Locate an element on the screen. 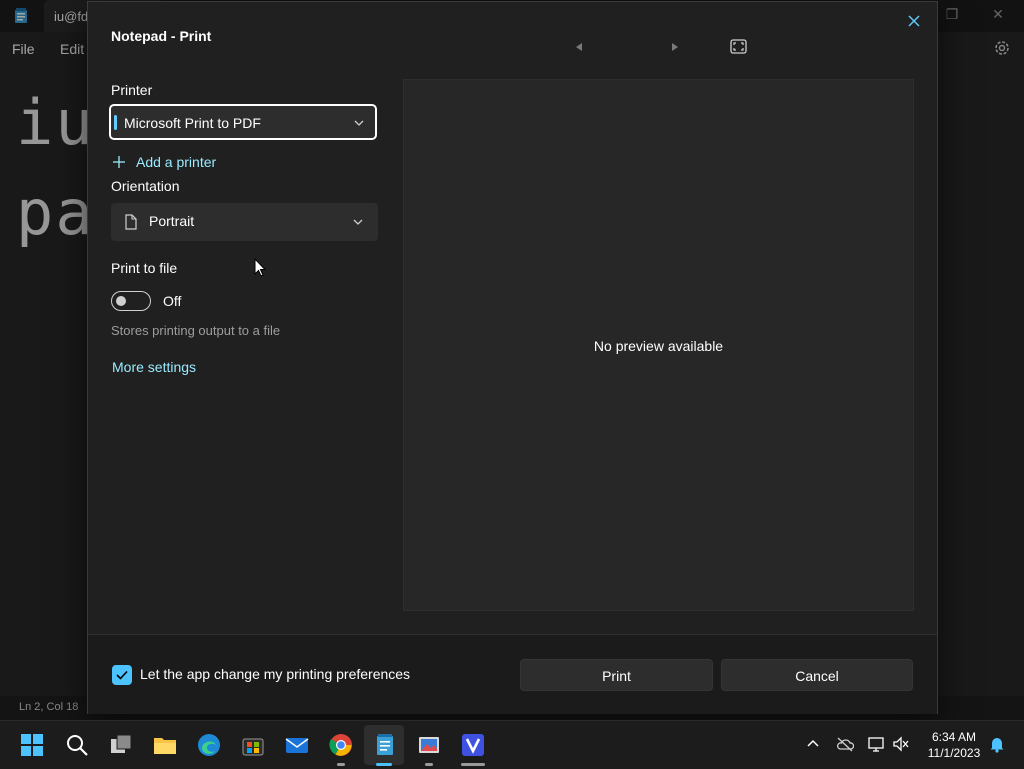 The image size is (1024, 769). printer-dropdown: Microsoft Print to PDF is located at coordinates (243, 122).